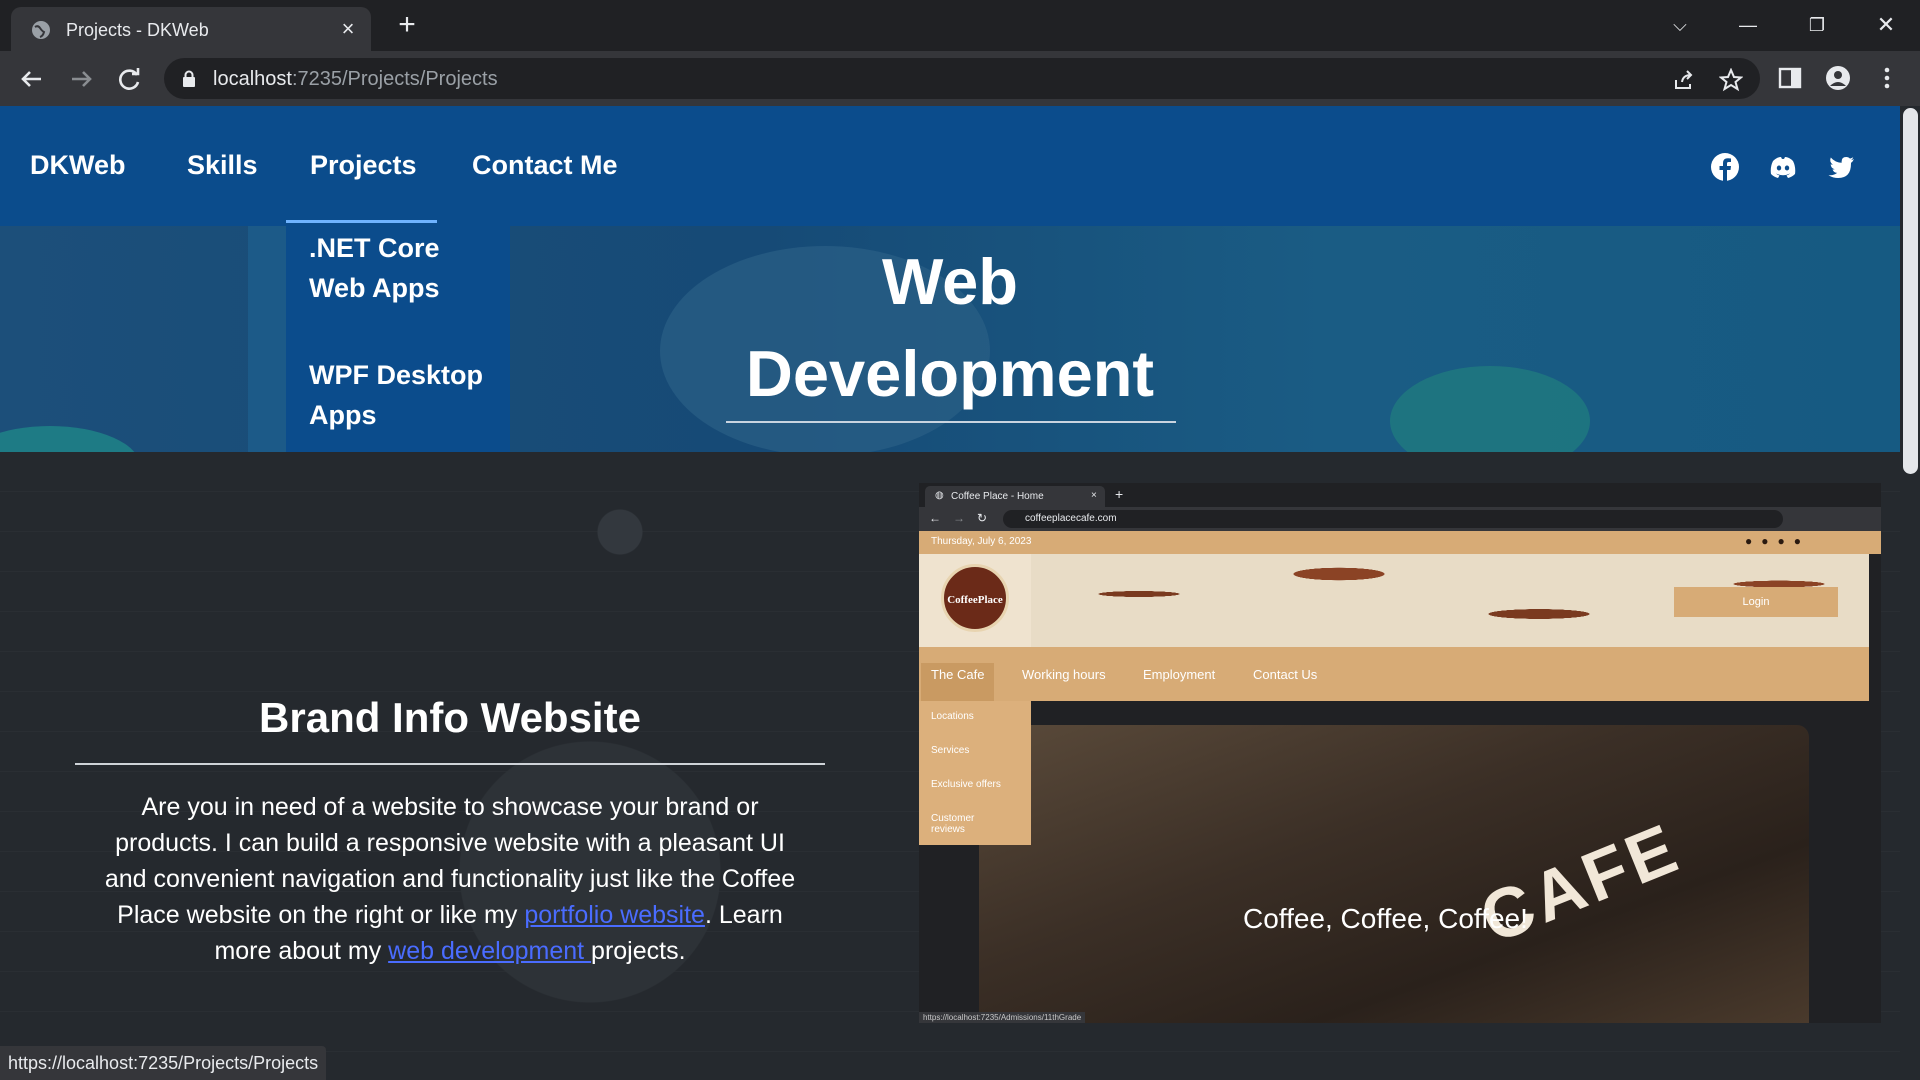 Image resolution: width=1920 pixels, height=1080 pixels. Describe the element at coordinates (1179, 674) in the screenshot. I see `shot-menu-employment: Employment` at that location.